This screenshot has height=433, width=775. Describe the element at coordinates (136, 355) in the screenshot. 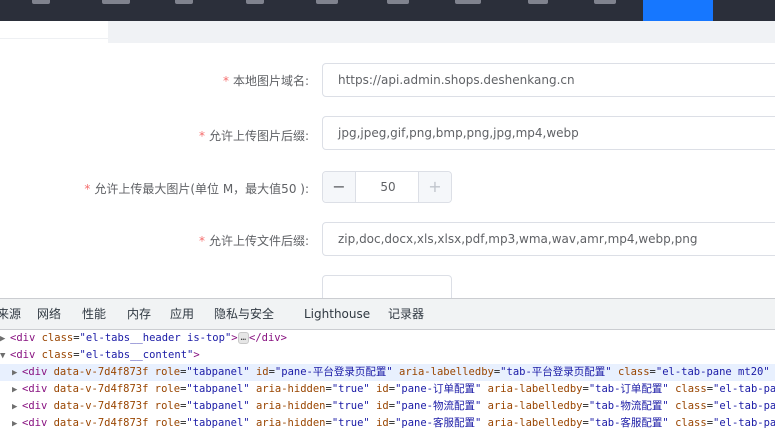

I see `attribute-value: "el-tabs__content"` at that location.